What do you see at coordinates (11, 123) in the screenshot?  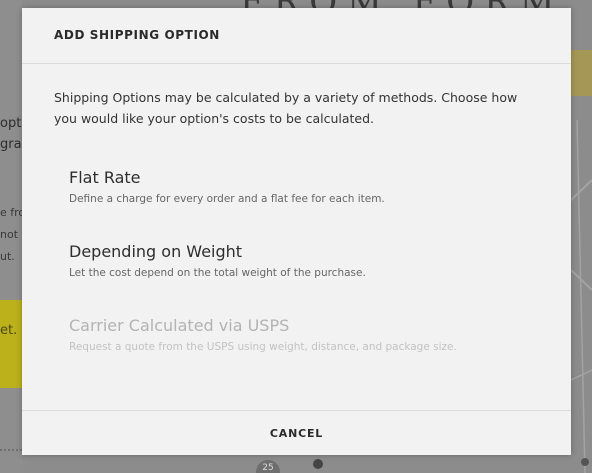 I see `background-text: opt` at bounding box center [11, 123].